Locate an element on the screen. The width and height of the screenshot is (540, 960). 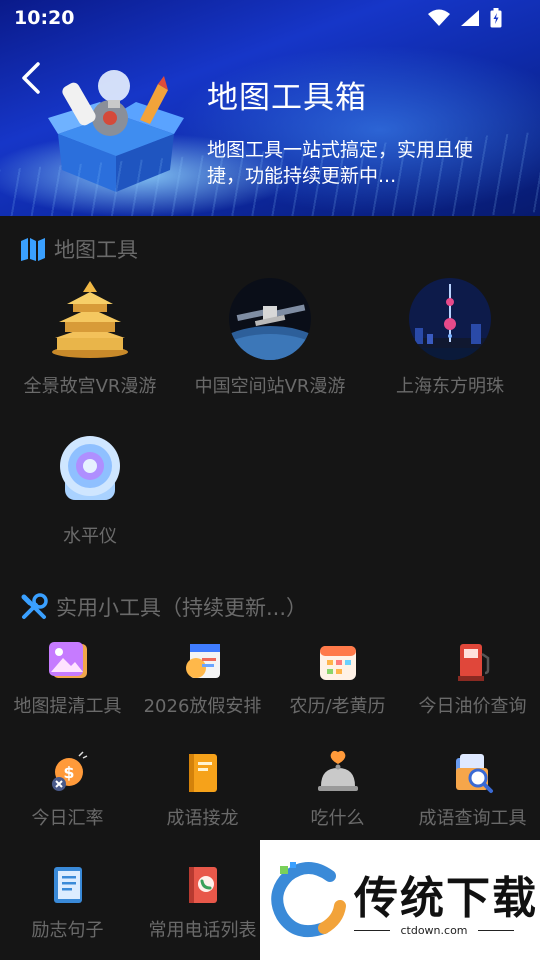
watermark-overlay: 传统下载 ctdown.com is located at coordinates (400, 900).